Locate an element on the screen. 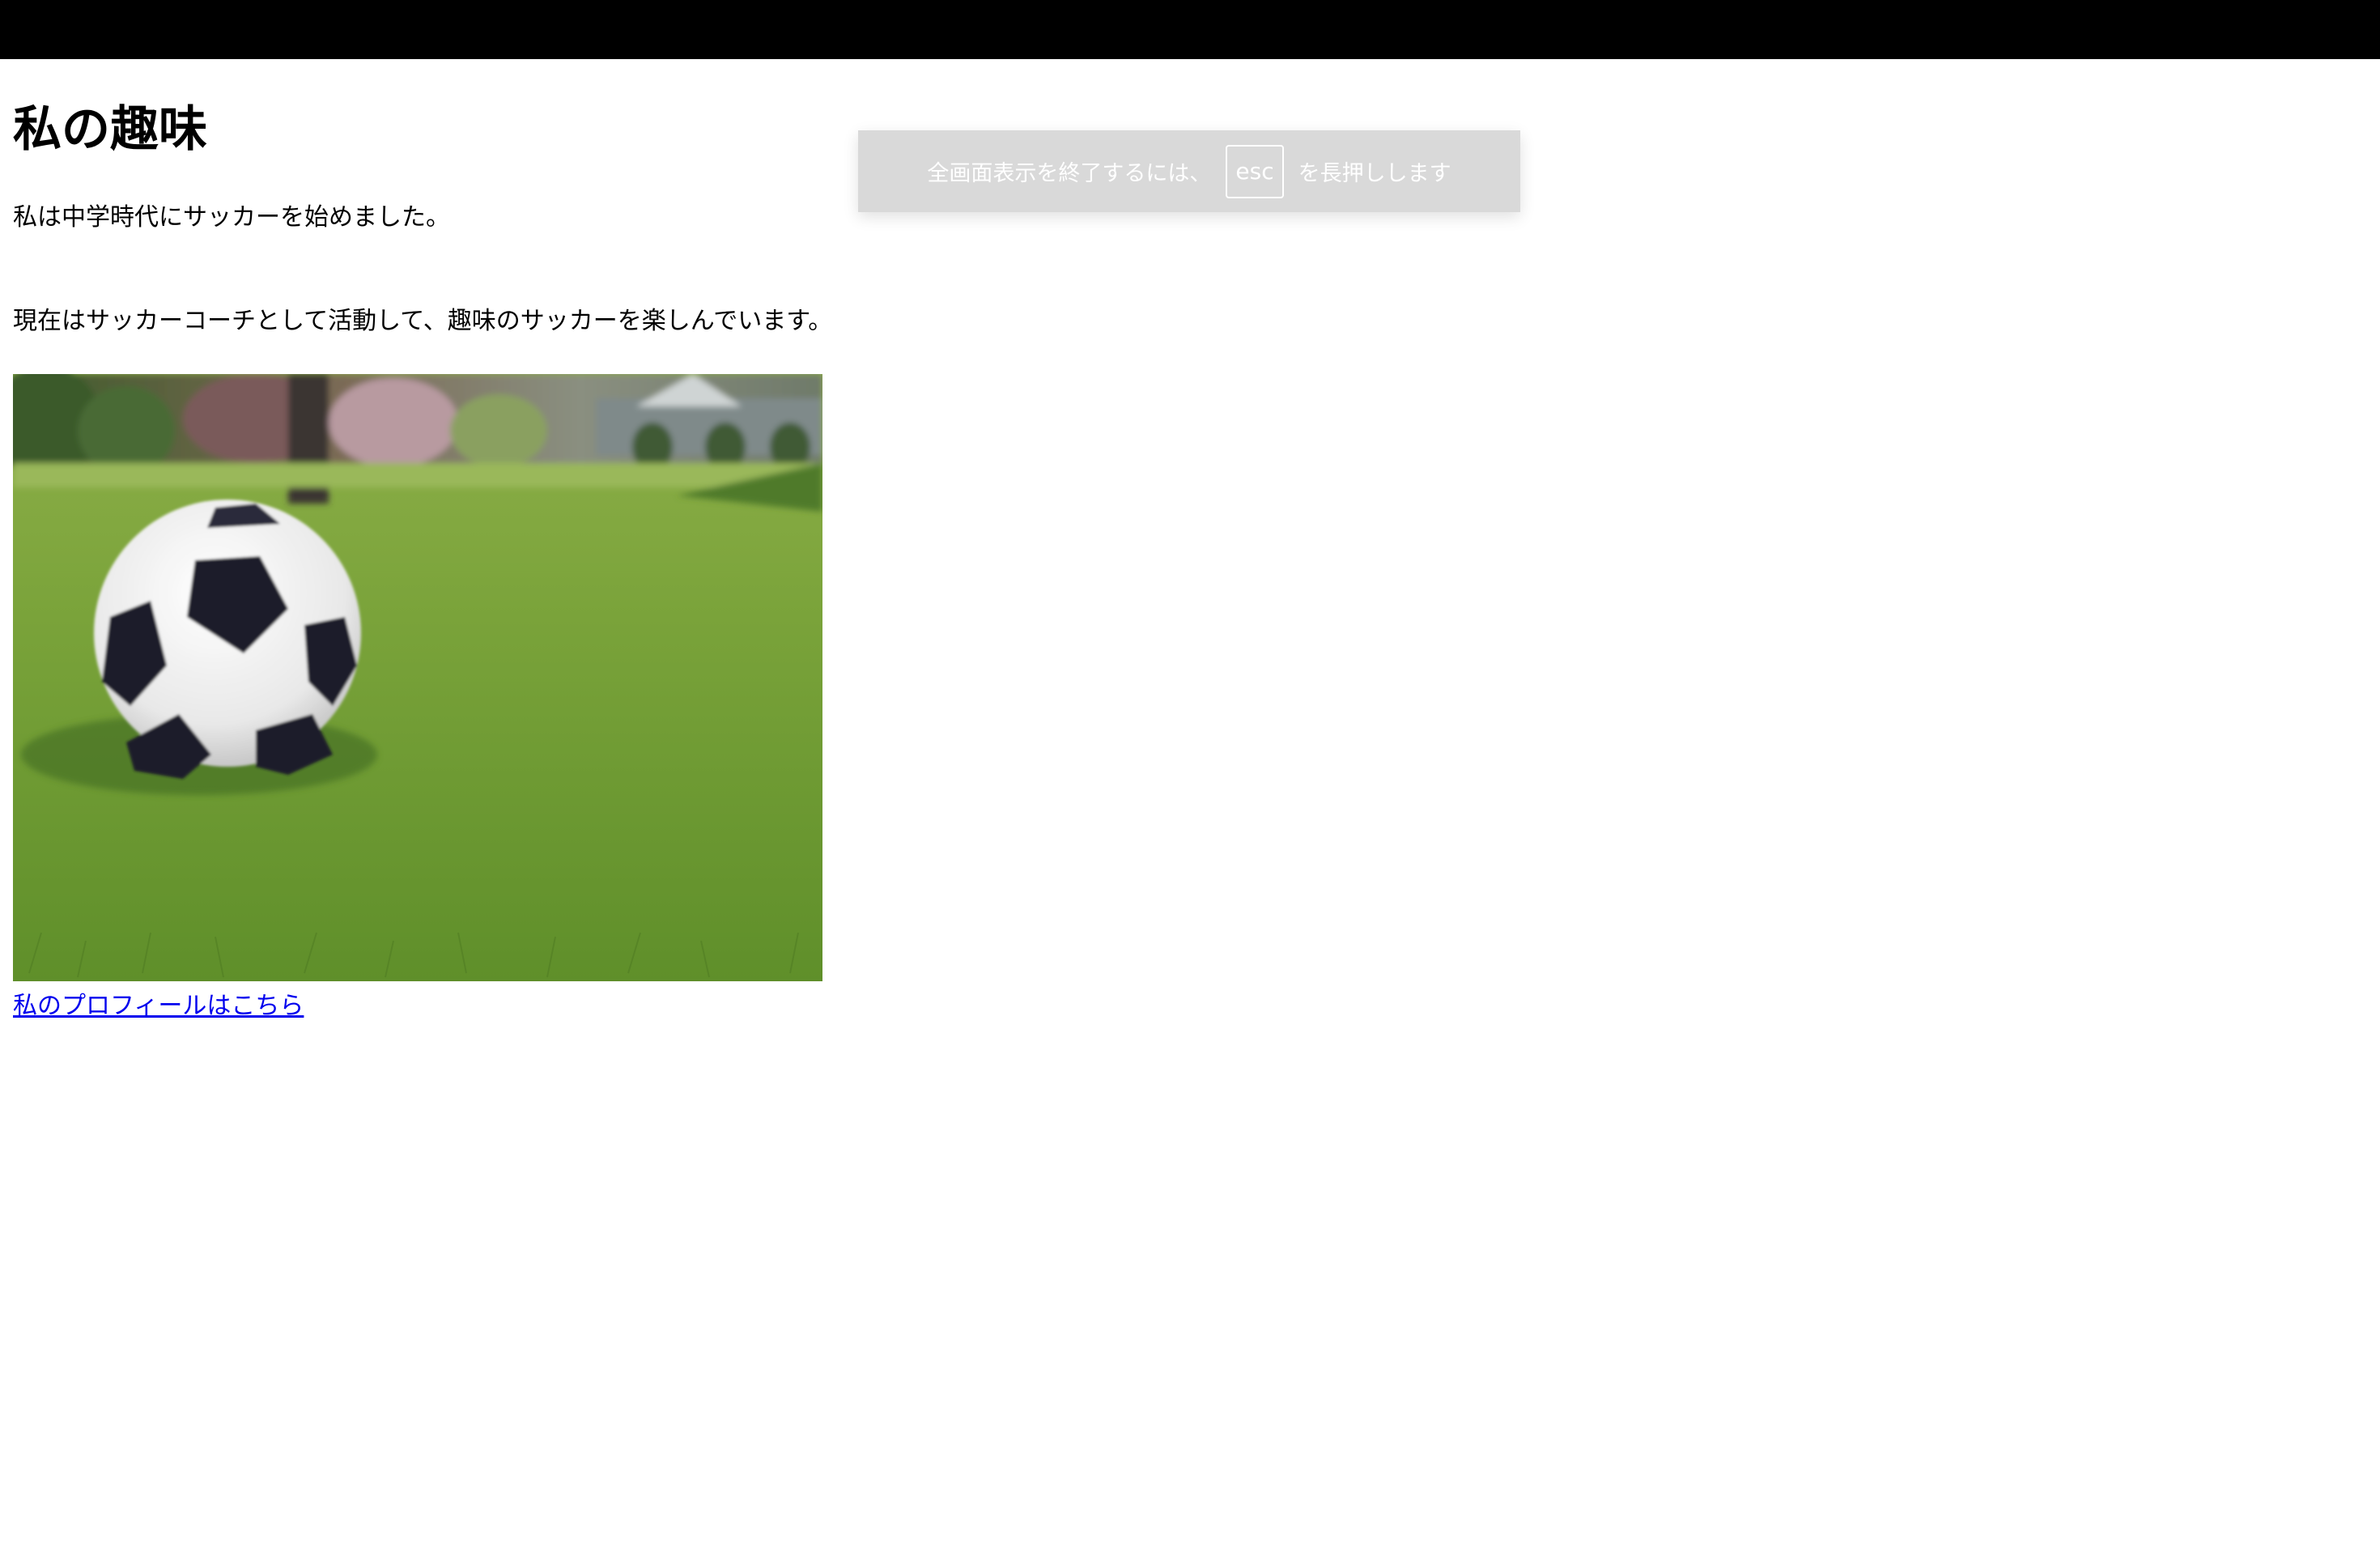 Image resolution: width=2380 pixels, height=1548 pixels. profile-link: 私のプロフィールはこちら is located at coordinates (159, 1006).